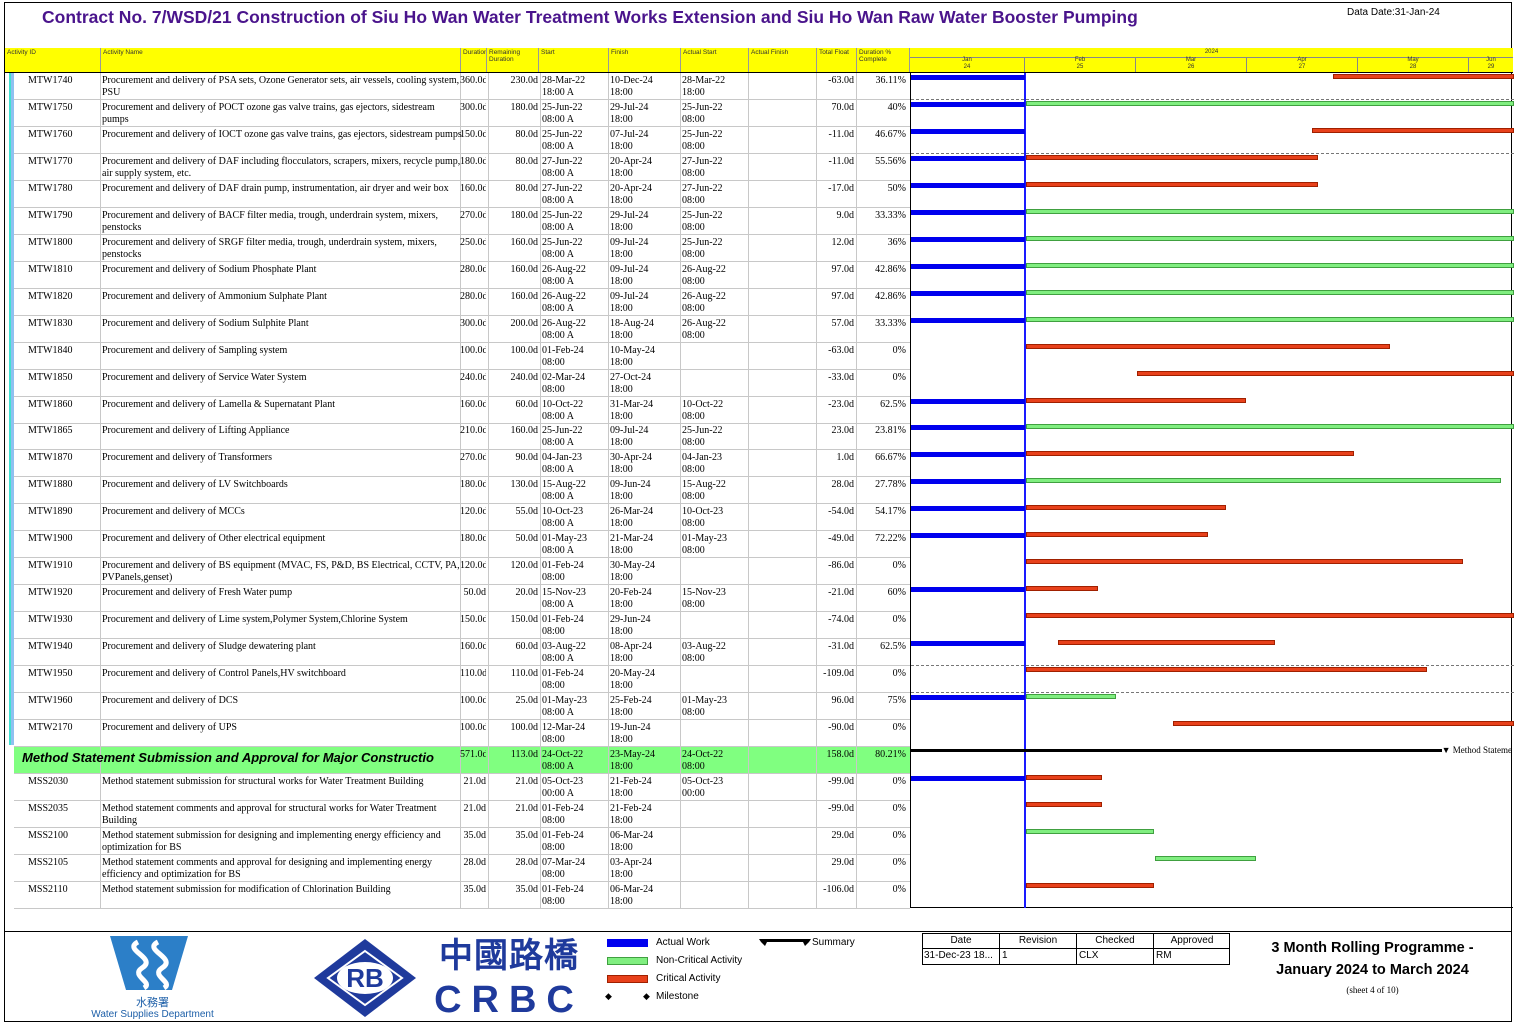 The width and height of the screenshot is (1516, 1026). I want to click on actual-work-bar, so click(968, 508).